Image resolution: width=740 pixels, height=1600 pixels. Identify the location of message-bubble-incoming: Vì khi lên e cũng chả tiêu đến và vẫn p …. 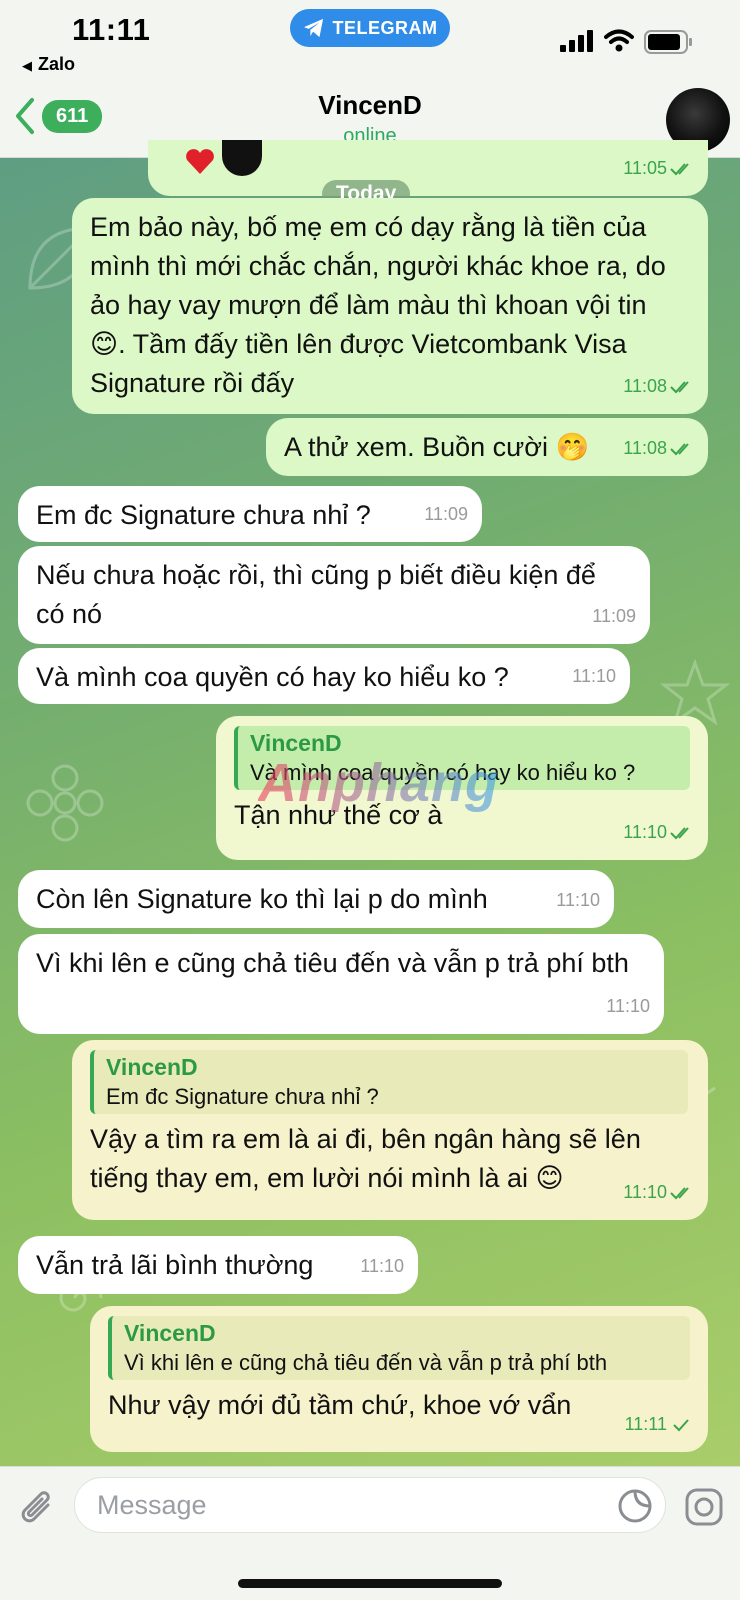
(341, 984).